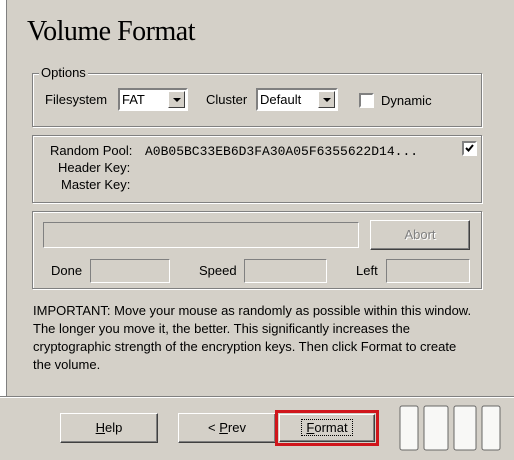 Image resolution: width=514 pixels, height=460 pixels. I want to click on format-button: Format, so click(327, 428).